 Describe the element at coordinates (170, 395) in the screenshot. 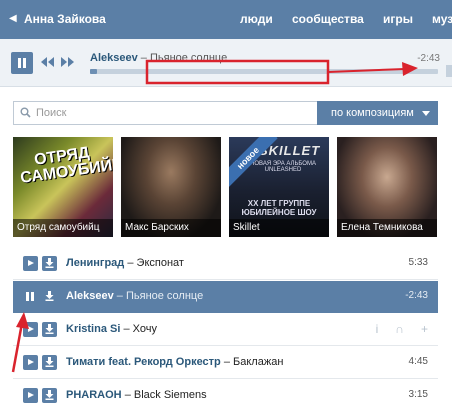

I see `track-title: Black Siemens` at that location.